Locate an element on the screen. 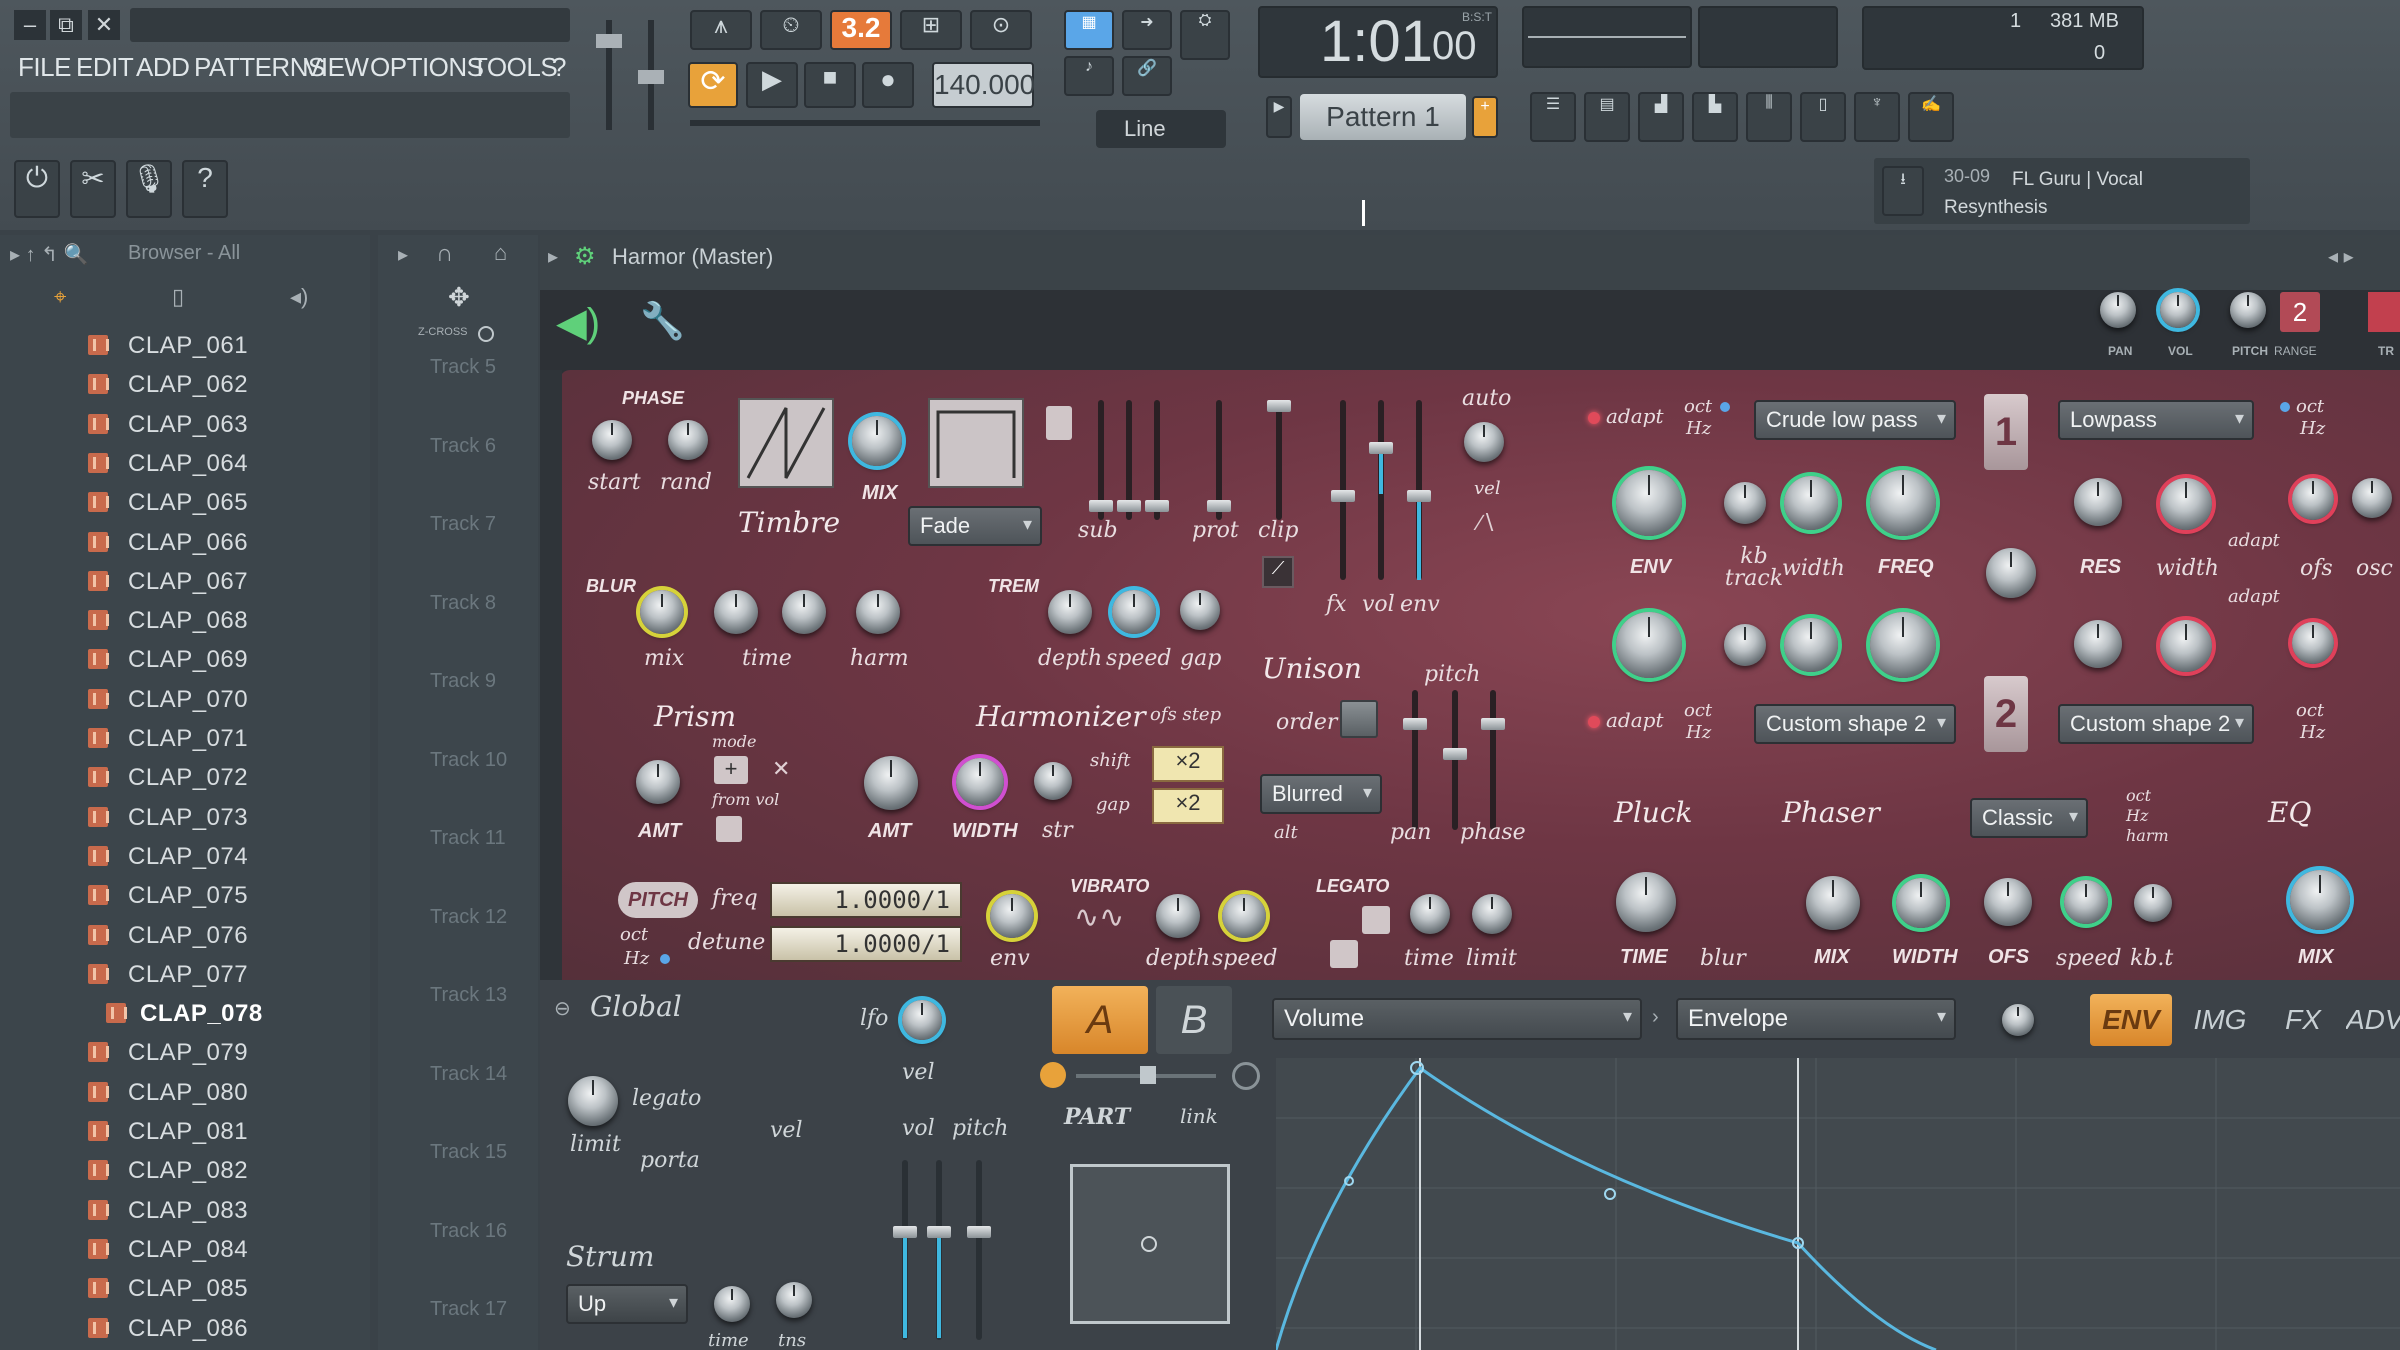  plugin-speaker-icon: ◀) is located at coordinates (578, 323).